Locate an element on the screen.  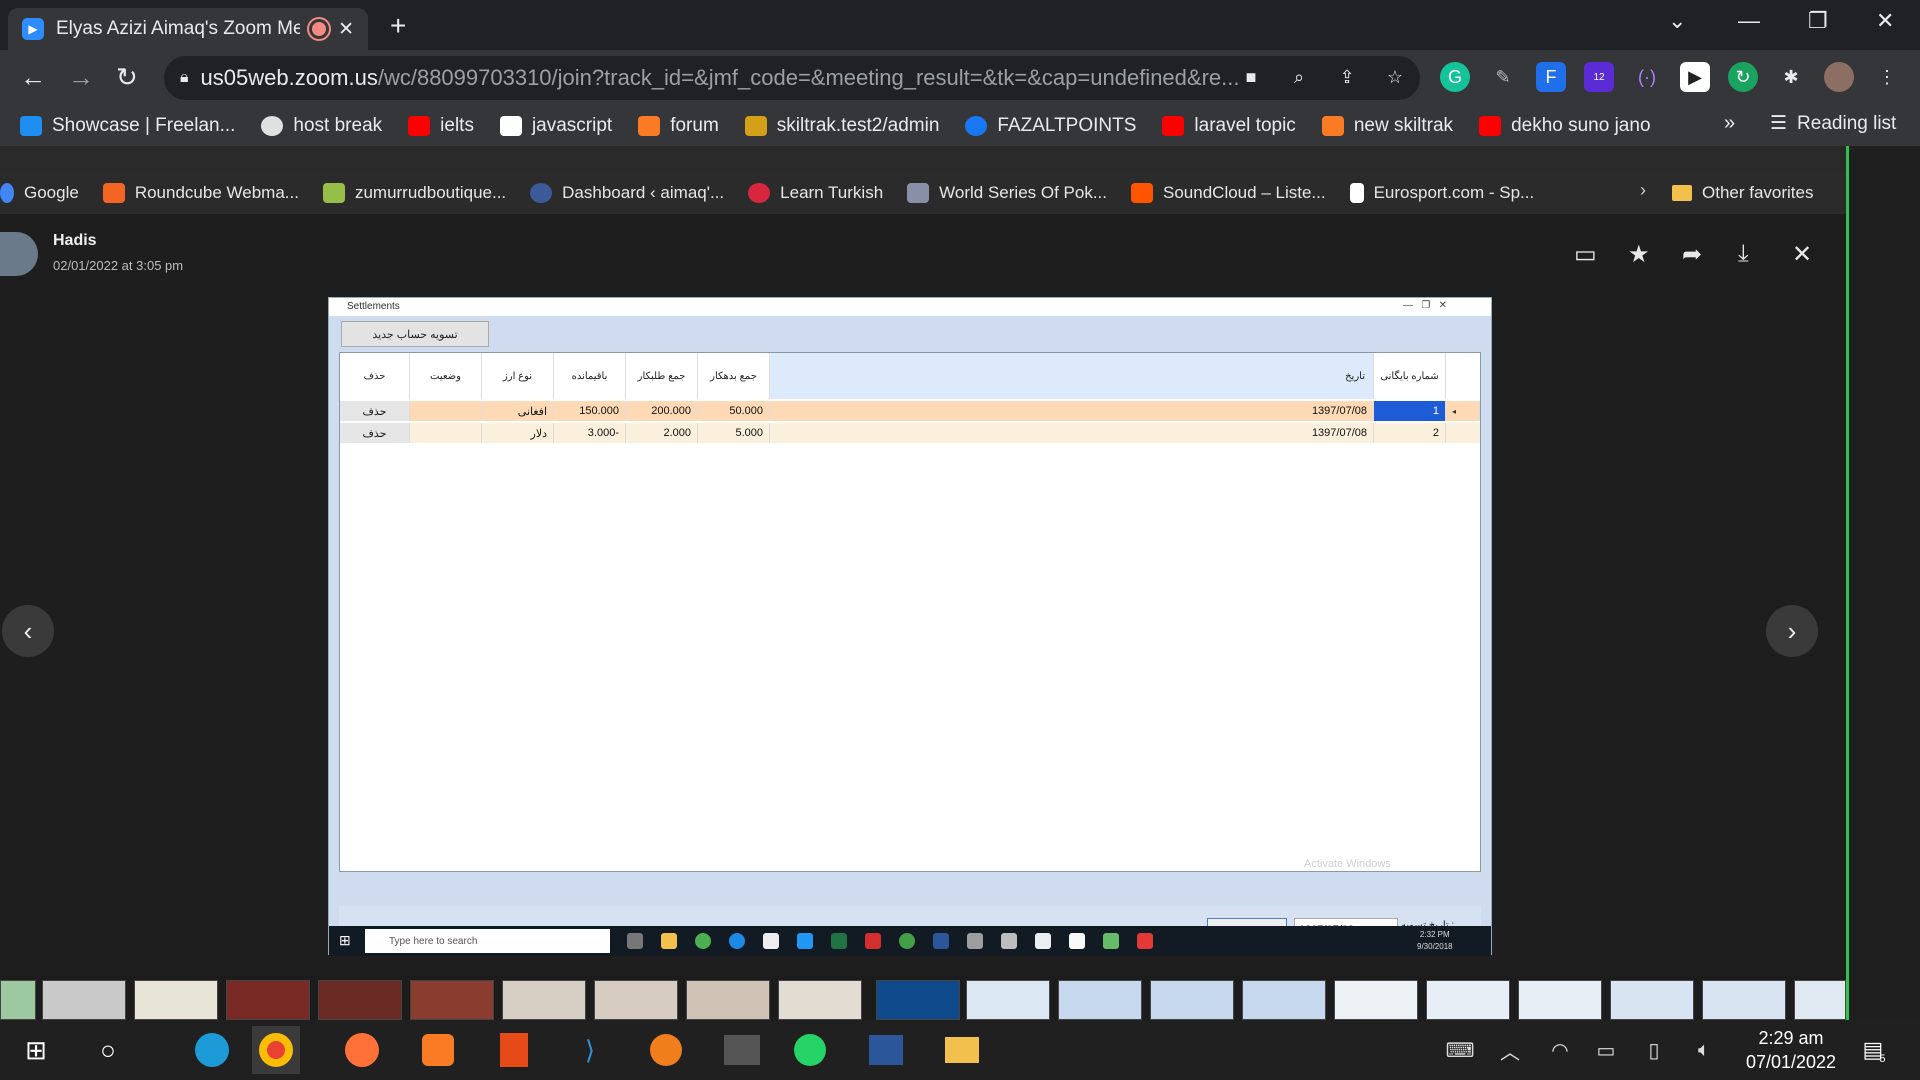
zoom-magnifier-icon: ⌕ is located at coordinates (1299, 77).